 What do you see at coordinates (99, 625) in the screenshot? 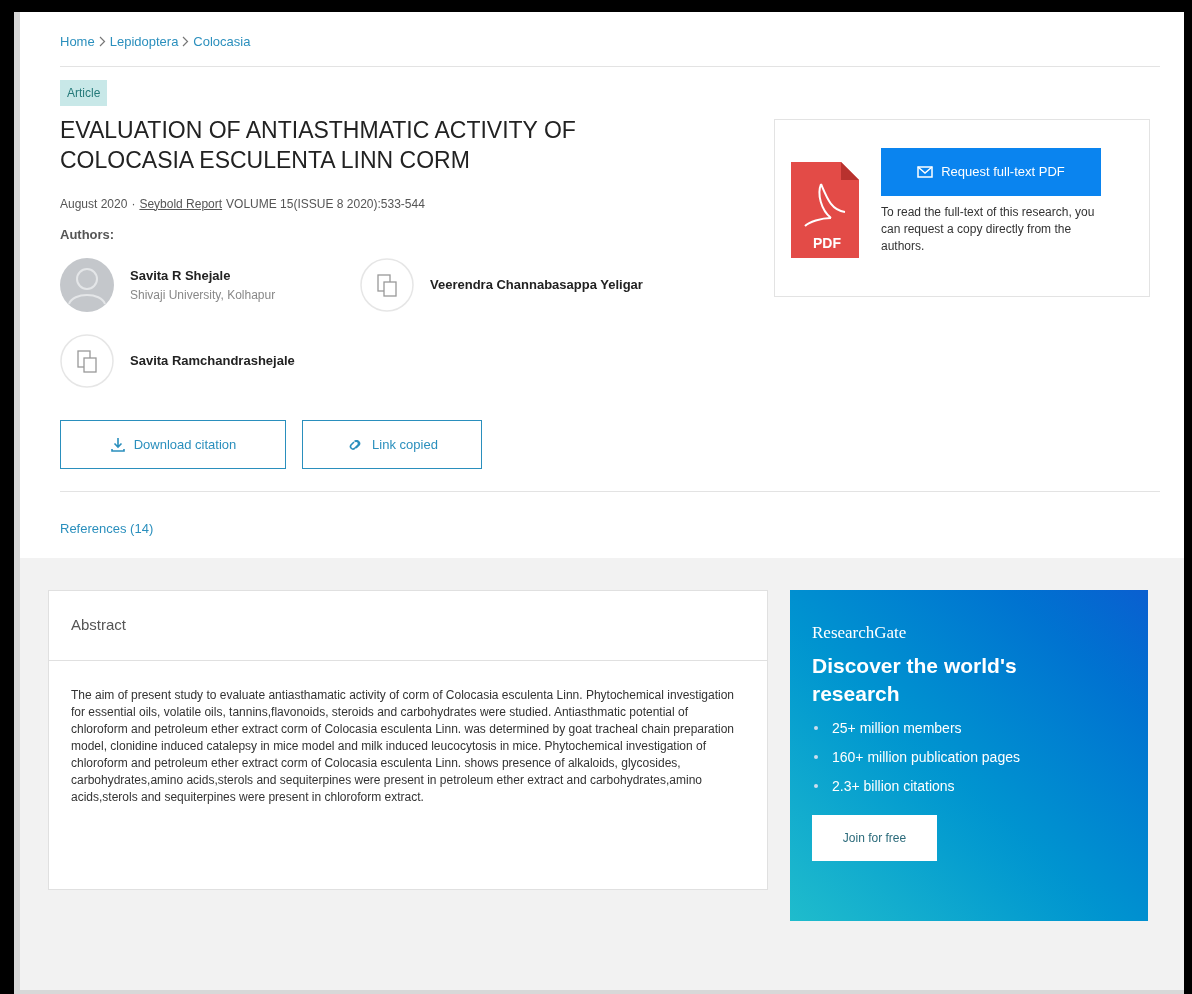
I see `abstract-heading: Abstract` at bounding box center [99, 625].